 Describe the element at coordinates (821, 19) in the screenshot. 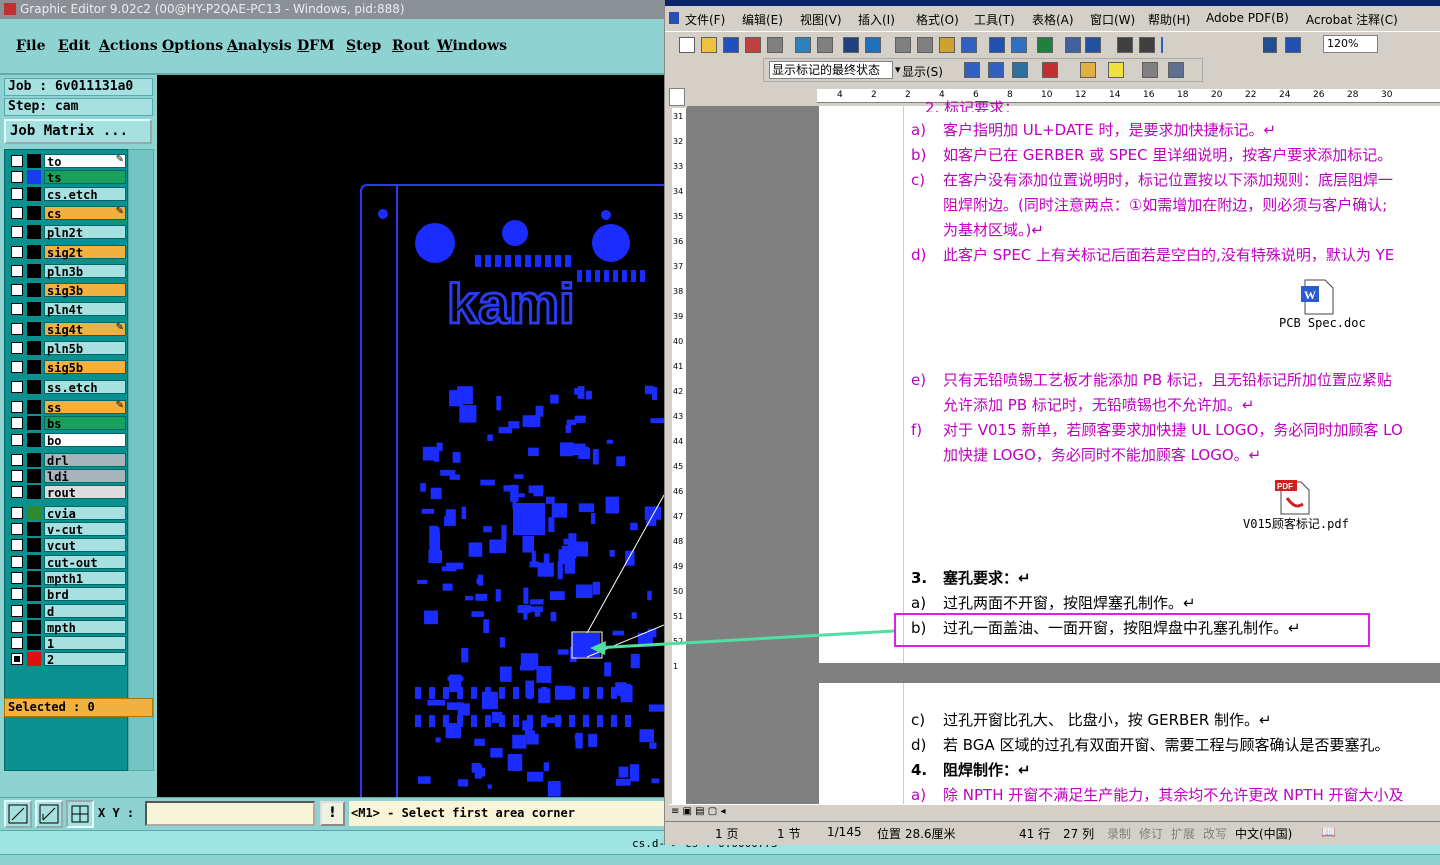

I see `word-menu-view: 视图(V)` at that location.